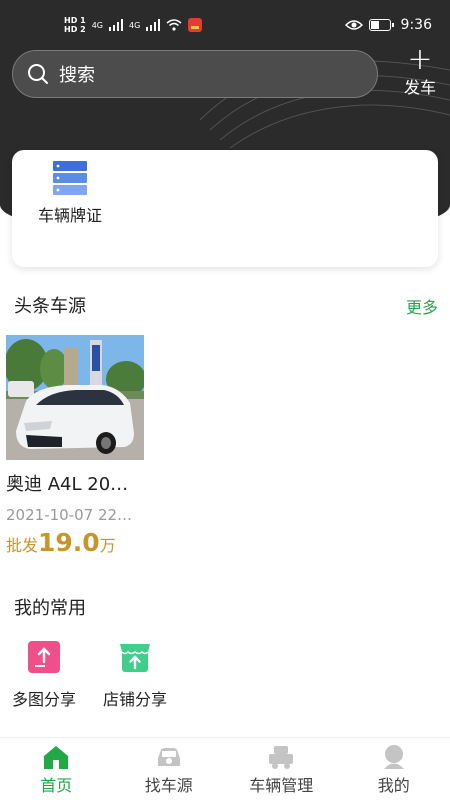 The width and height of the screenshot is (450, 800). I want to click on shop-share-button: 店铺分享, so click(135, 675).